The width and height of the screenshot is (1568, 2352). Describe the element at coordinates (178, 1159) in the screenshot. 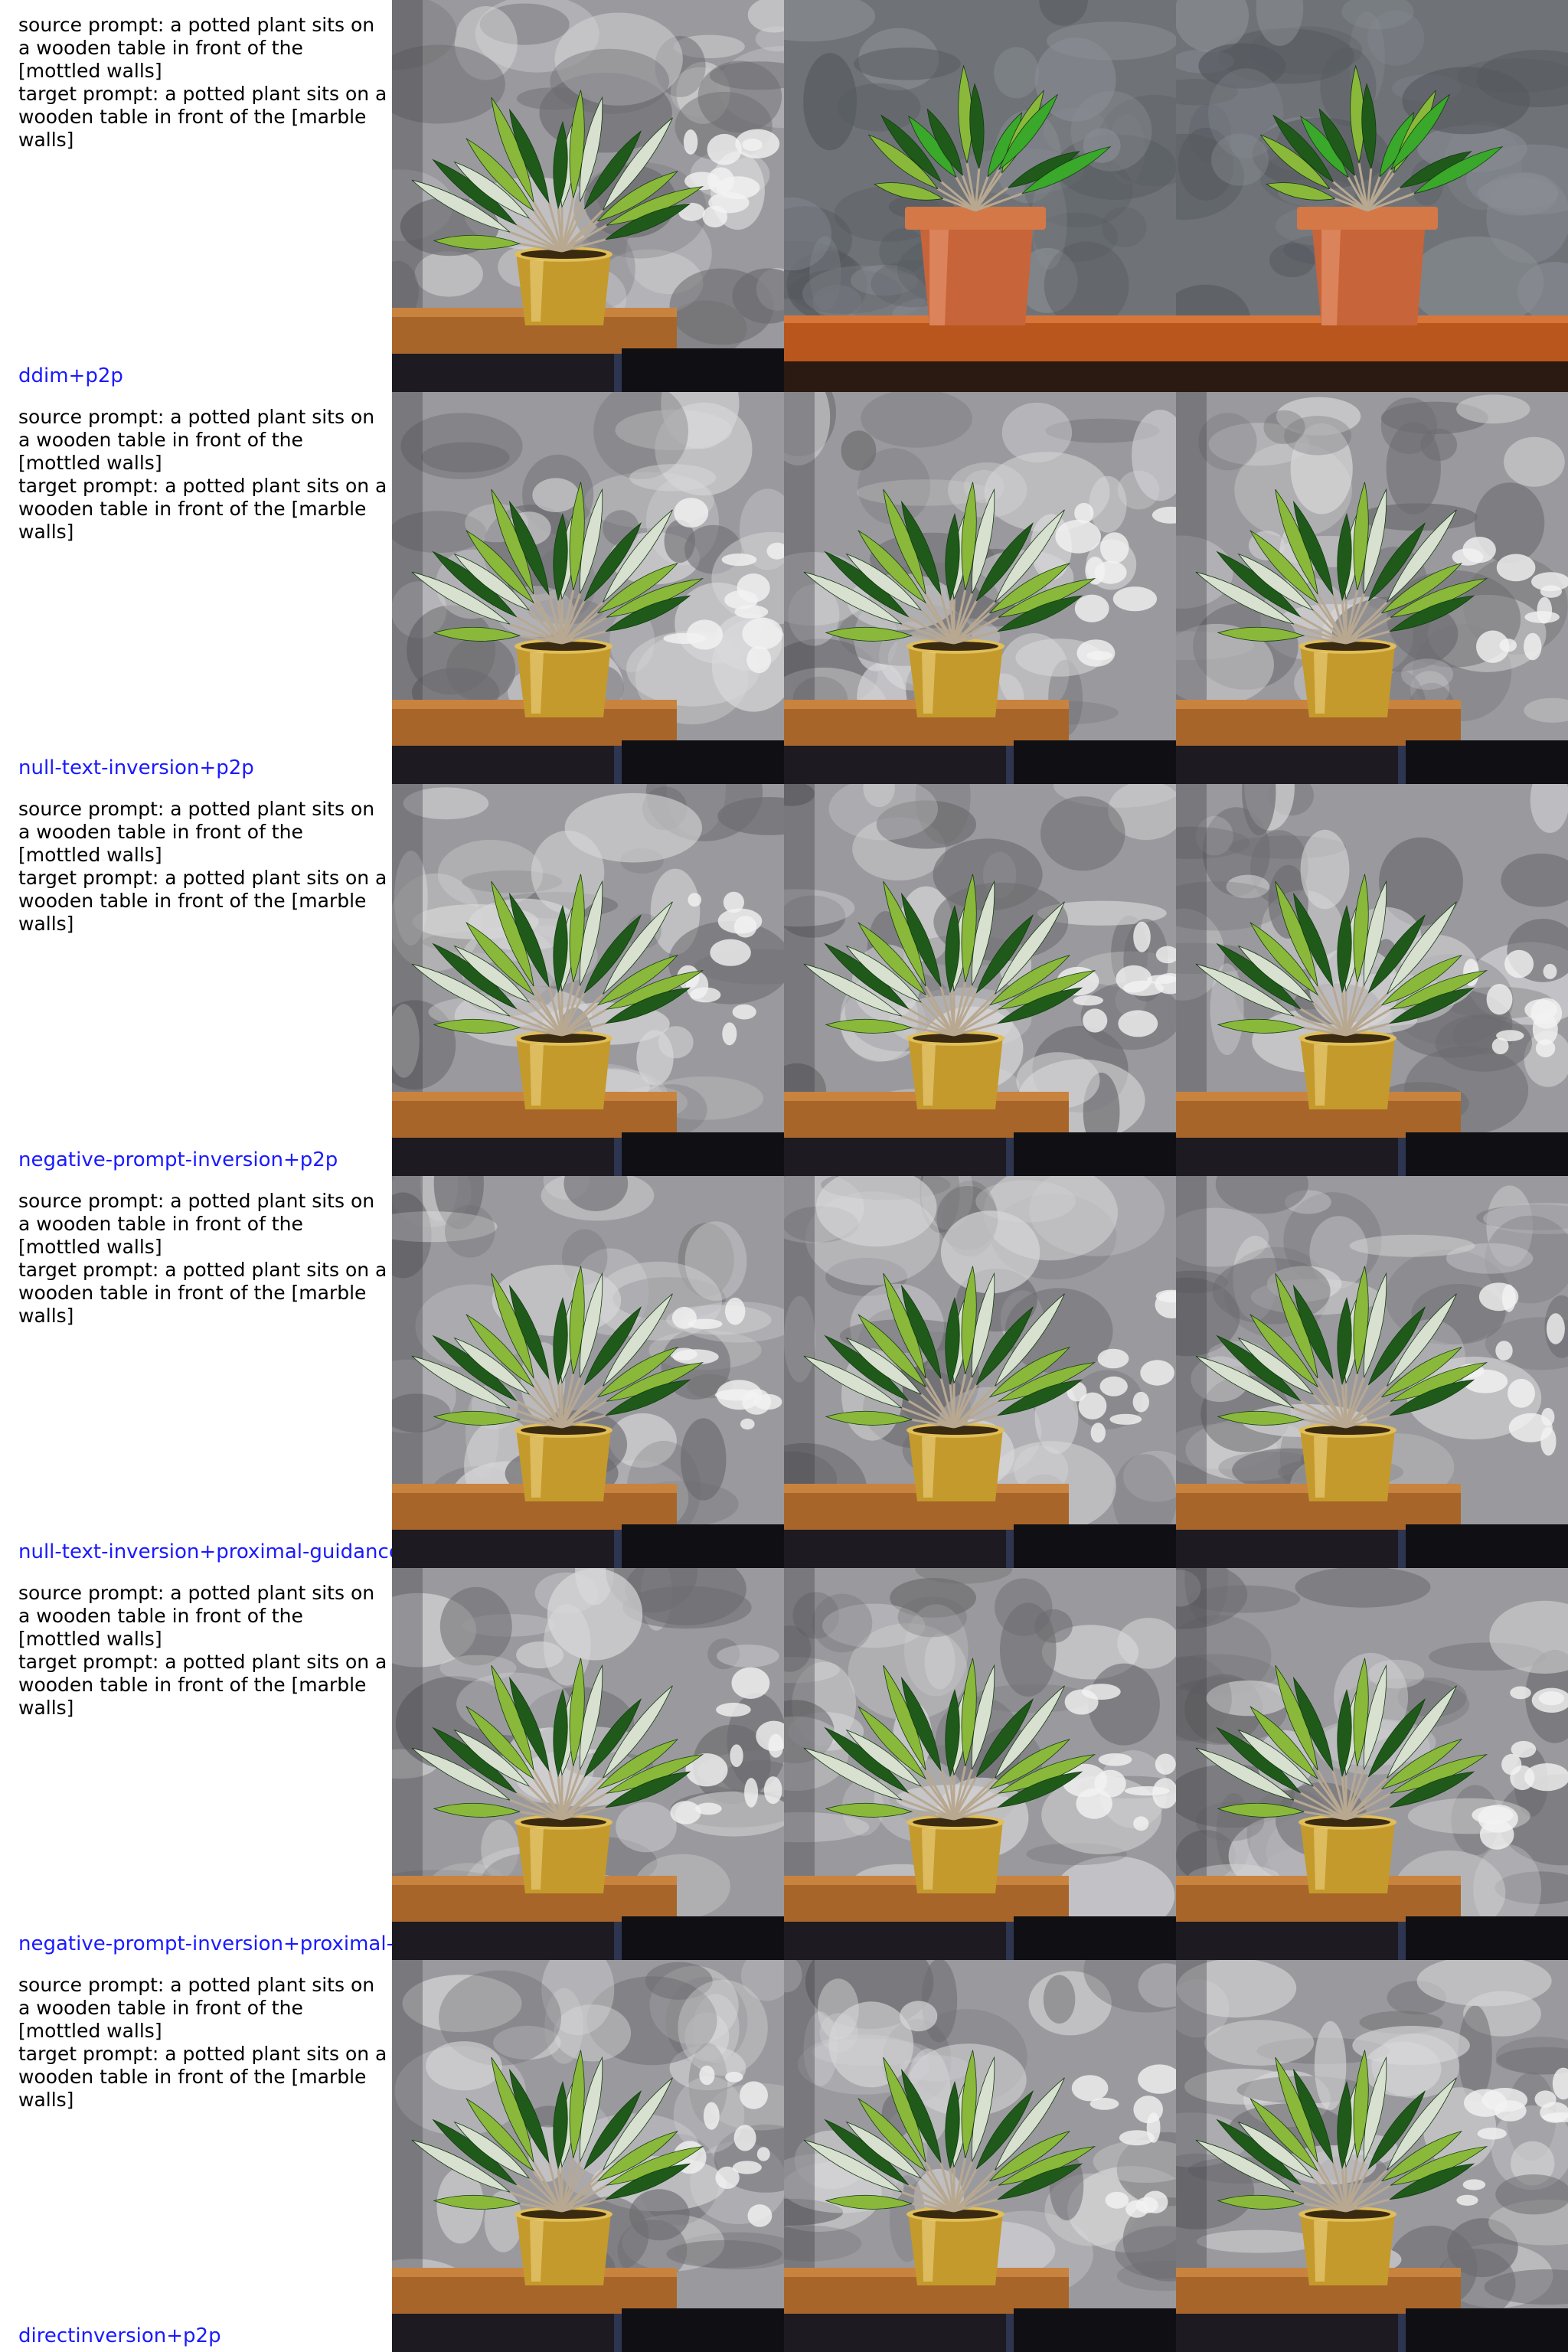

I see `method-label: negative-prompt-inversion+p2p` at that location.